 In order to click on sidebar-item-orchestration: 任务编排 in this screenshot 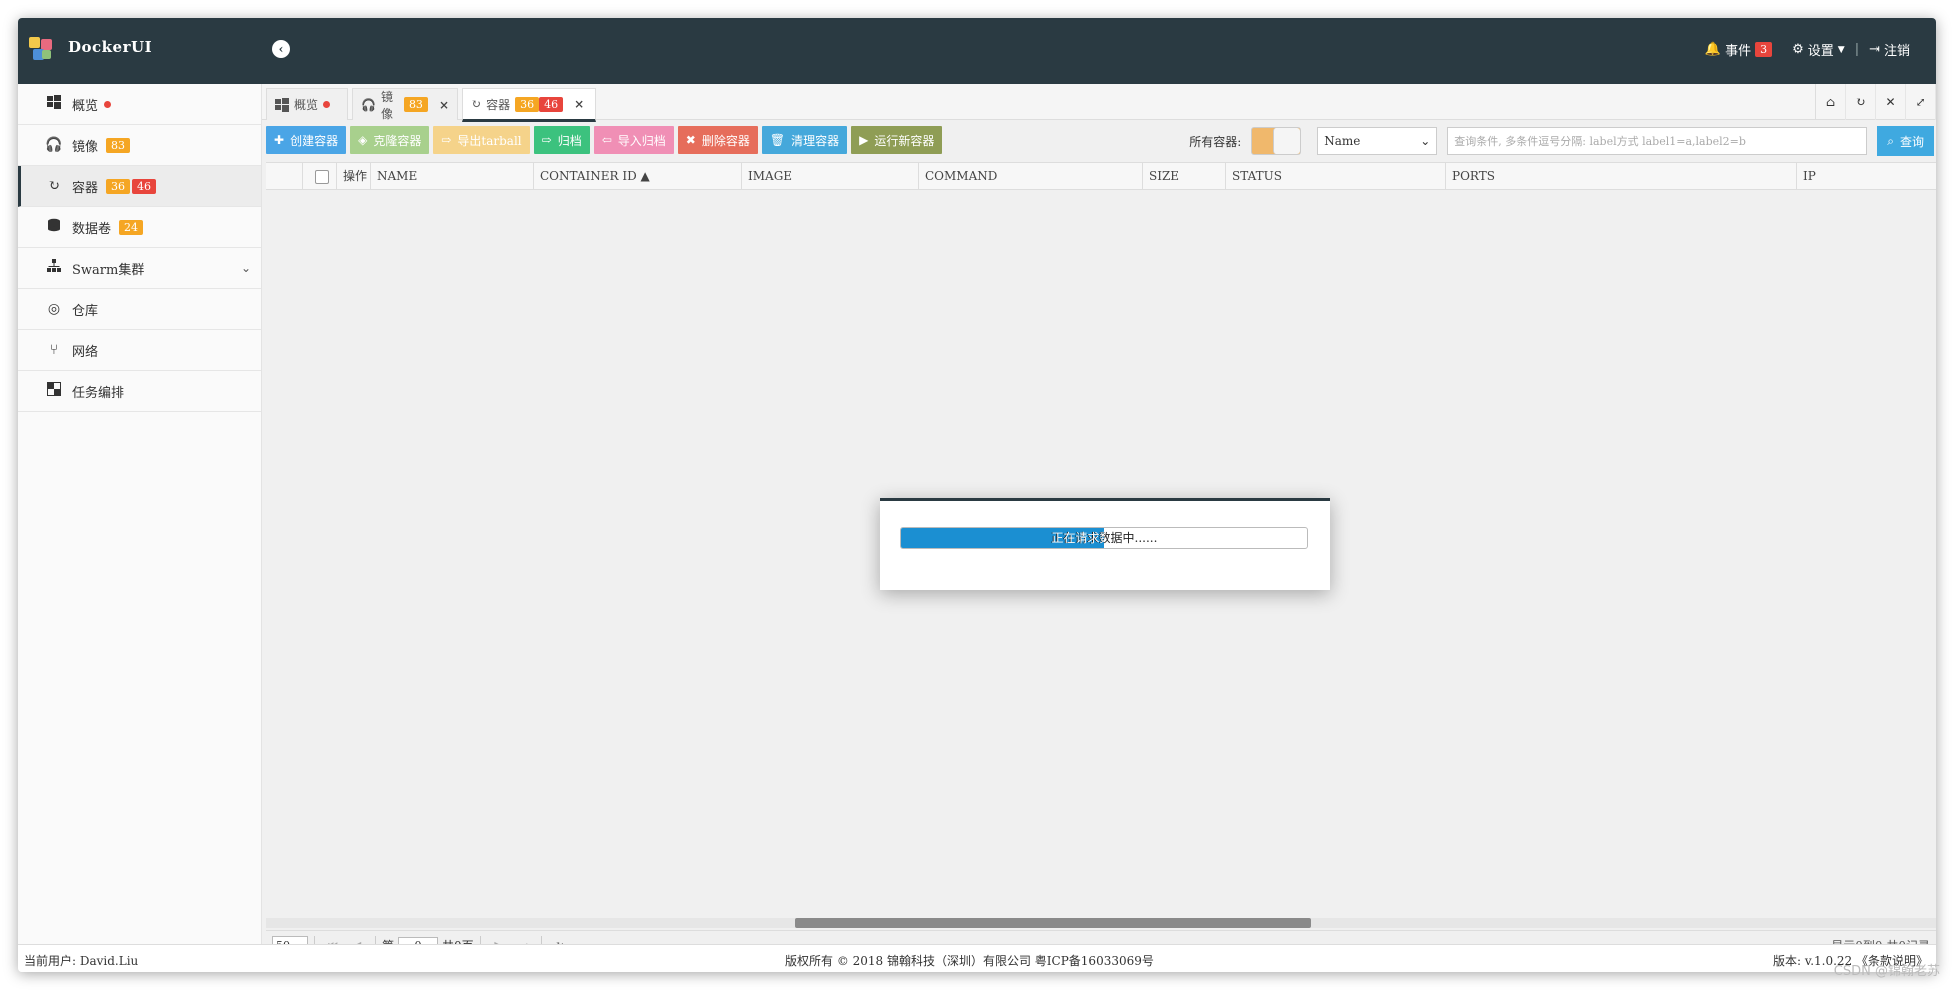, I will do `click(139, 391)`.